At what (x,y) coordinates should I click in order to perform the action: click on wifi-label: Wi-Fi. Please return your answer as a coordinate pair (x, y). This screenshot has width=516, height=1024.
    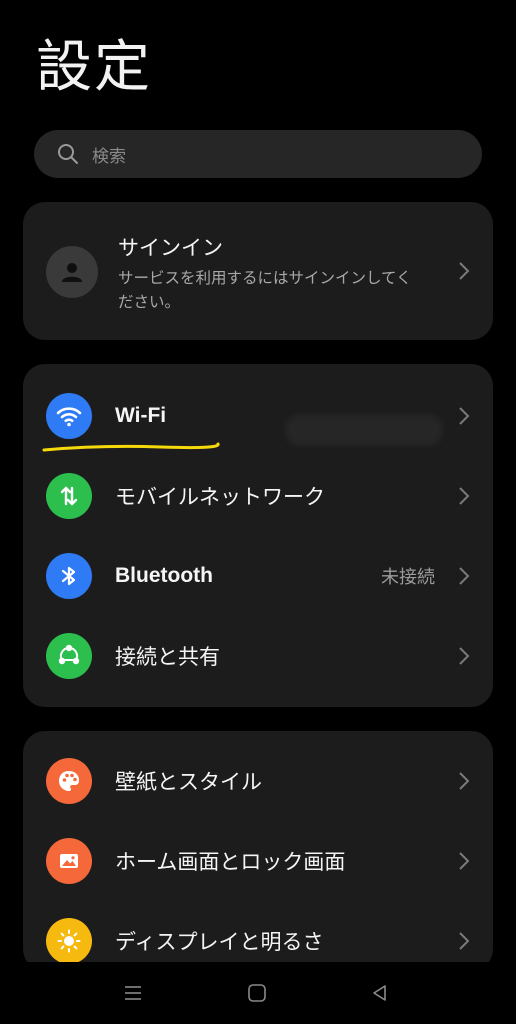
    Looking at the image, I should click on (141, 415).